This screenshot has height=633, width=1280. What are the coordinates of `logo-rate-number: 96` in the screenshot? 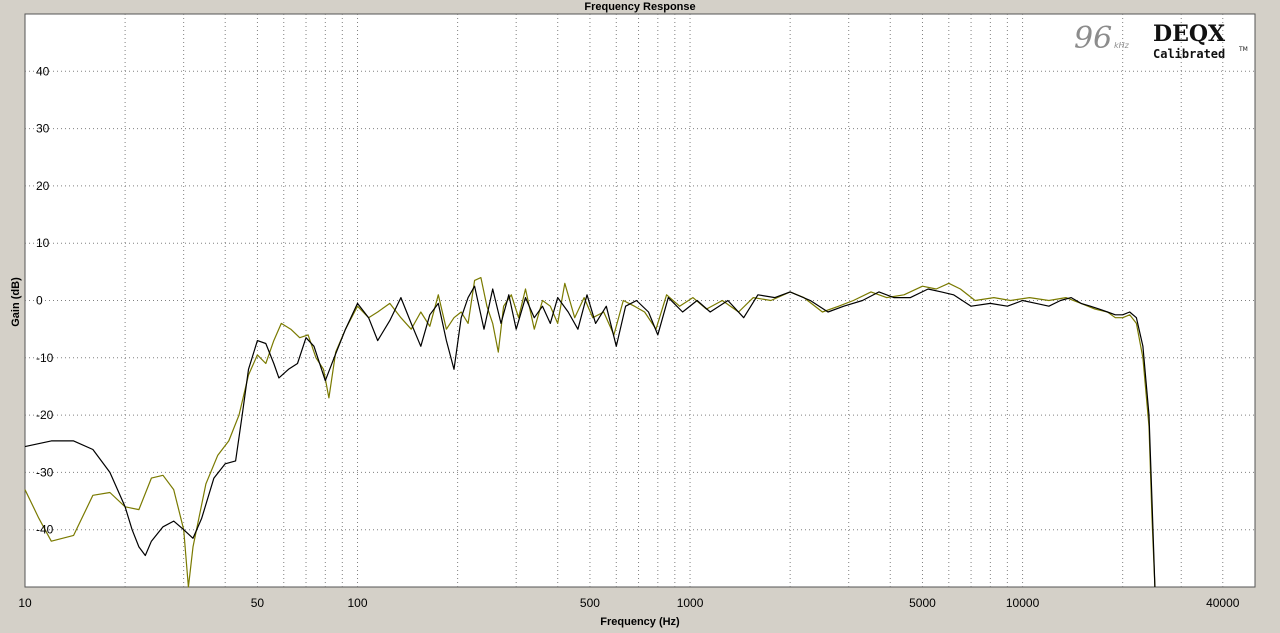 It's located at (1093, 38).